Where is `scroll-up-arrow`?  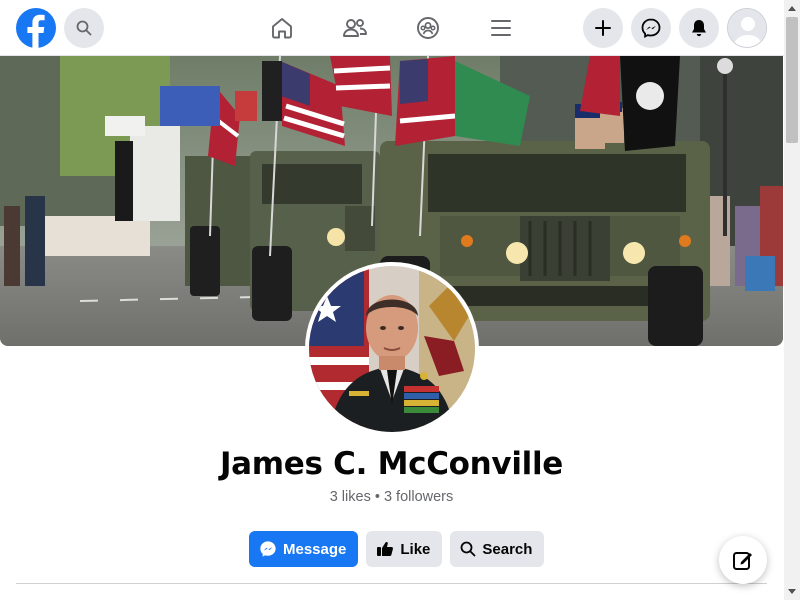
scroll-up-arrow is located at coordinates (792, 8).